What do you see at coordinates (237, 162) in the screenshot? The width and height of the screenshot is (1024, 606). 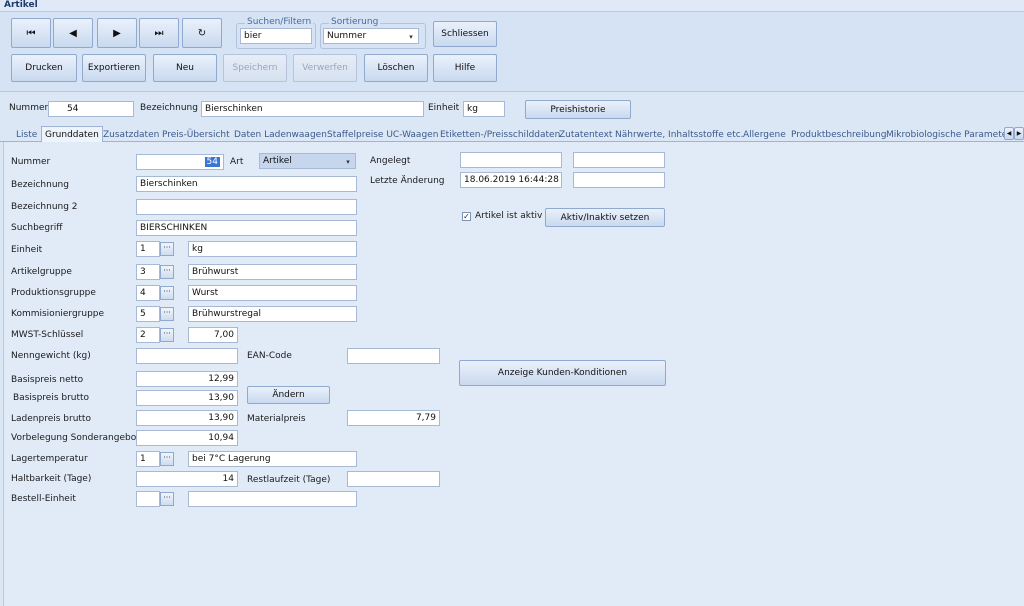 I see `art-label: Art` at bounding box center [237, 162].